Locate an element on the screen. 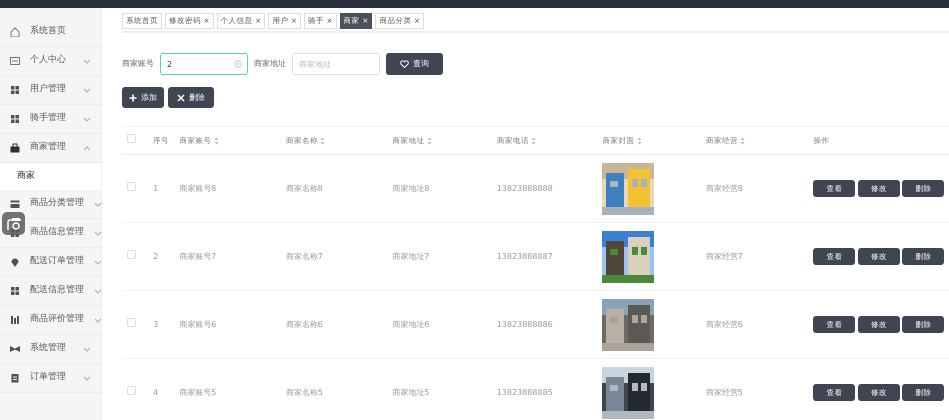 Image resolution: width=949 pixels, height=420 pixels. briefcase-icon is located at coordinates (15, 148).